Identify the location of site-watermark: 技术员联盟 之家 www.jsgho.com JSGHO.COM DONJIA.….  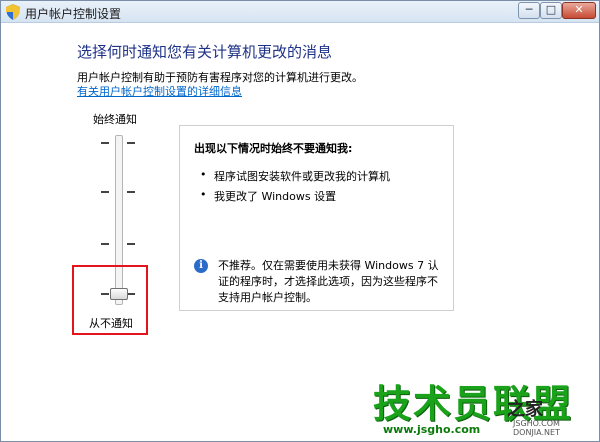
(485, 406).